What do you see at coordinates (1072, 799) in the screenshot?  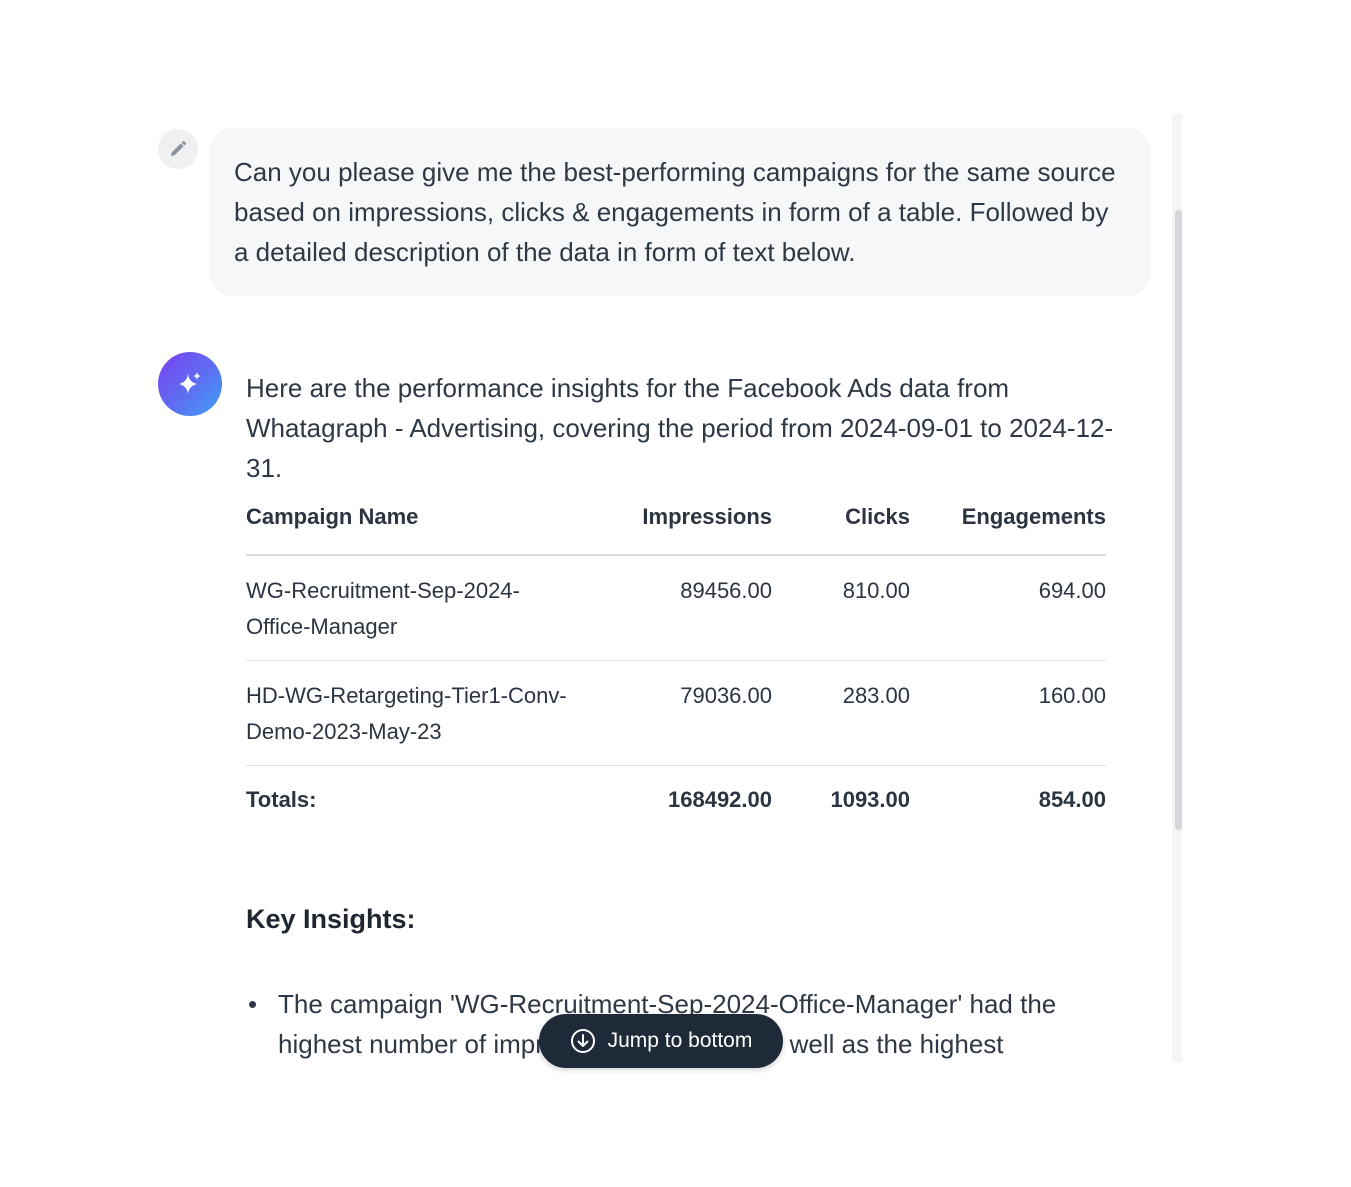 I see `totals-engagements: 854.00` at bounding box center [1072, 799].